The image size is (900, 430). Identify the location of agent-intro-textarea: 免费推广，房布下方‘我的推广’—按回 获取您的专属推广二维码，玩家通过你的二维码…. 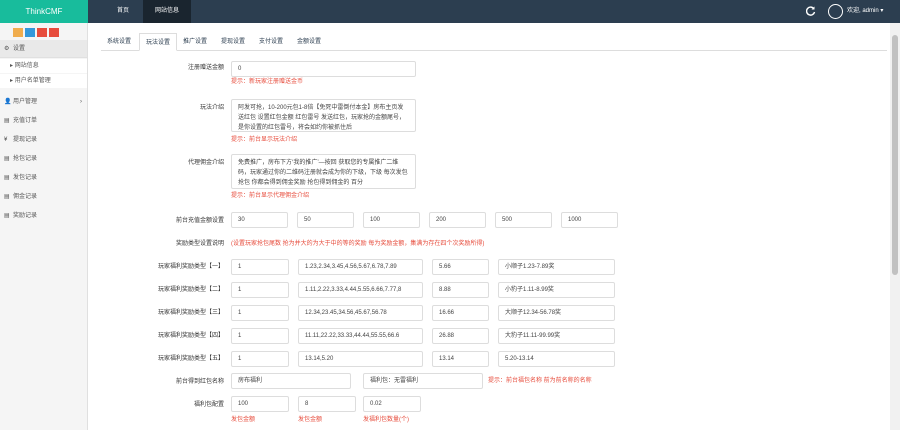
(323, 171).